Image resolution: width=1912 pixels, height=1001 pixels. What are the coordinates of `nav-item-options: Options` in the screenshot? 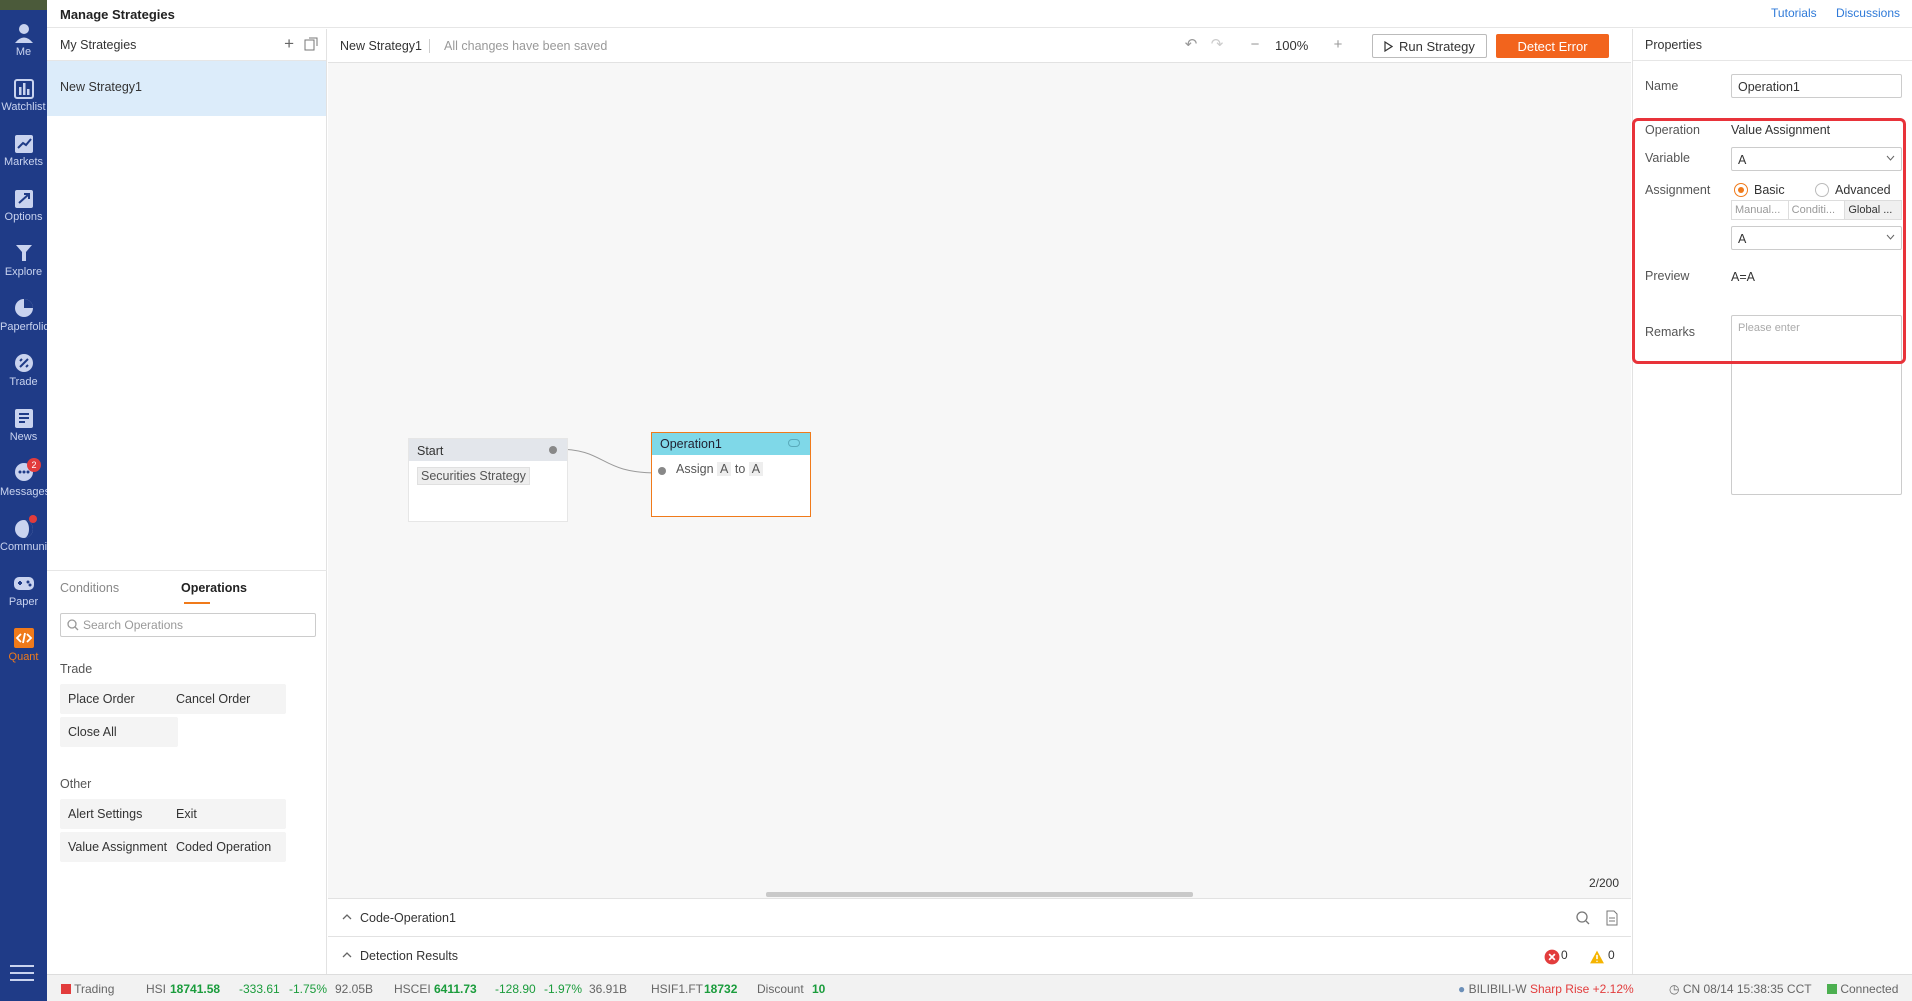 It's located at (23, 205).